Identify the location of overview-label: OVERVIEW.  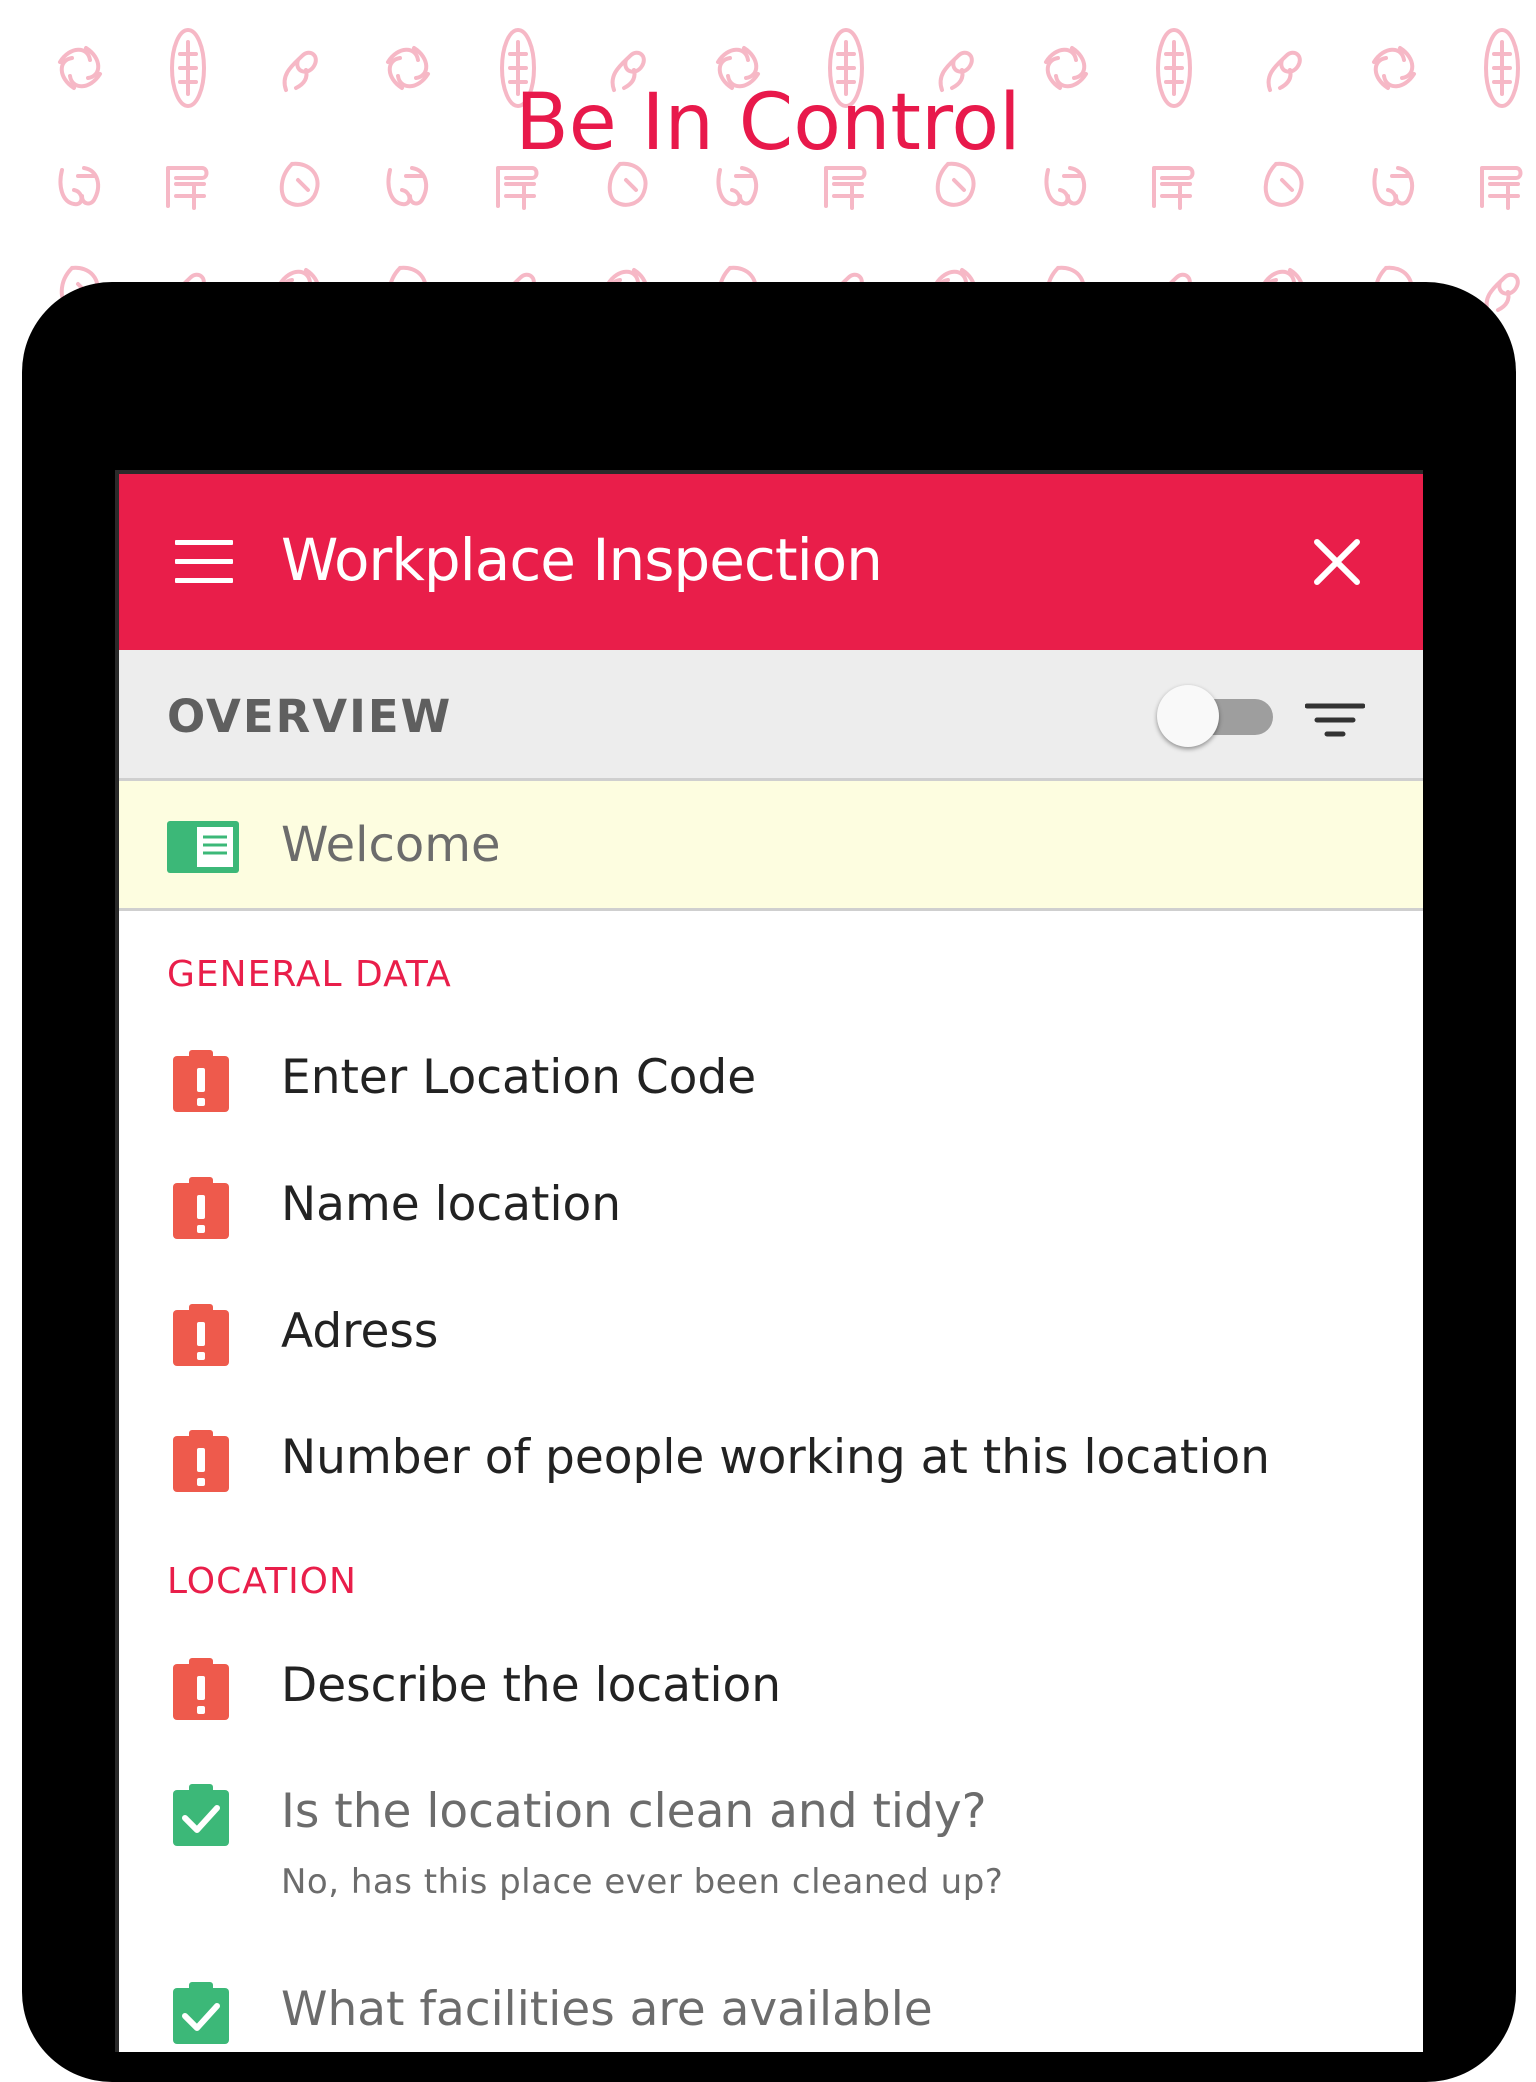
(310, 716).